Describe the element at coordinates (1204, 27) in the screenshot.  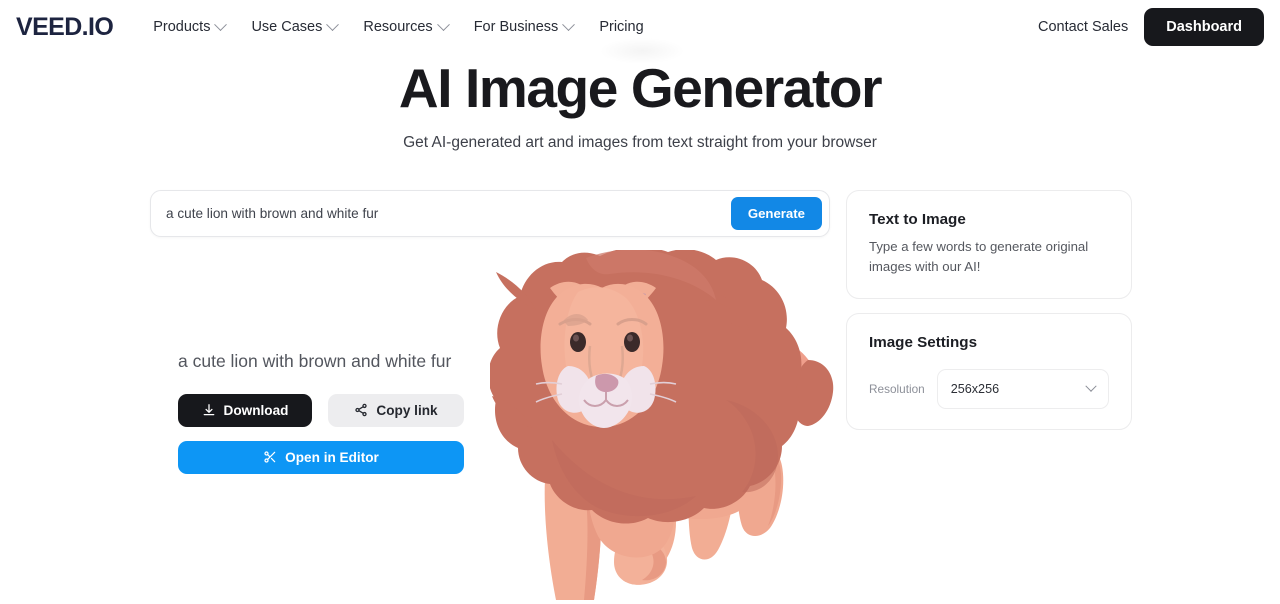
I see `dashboard-button: Dashboard` at that location.